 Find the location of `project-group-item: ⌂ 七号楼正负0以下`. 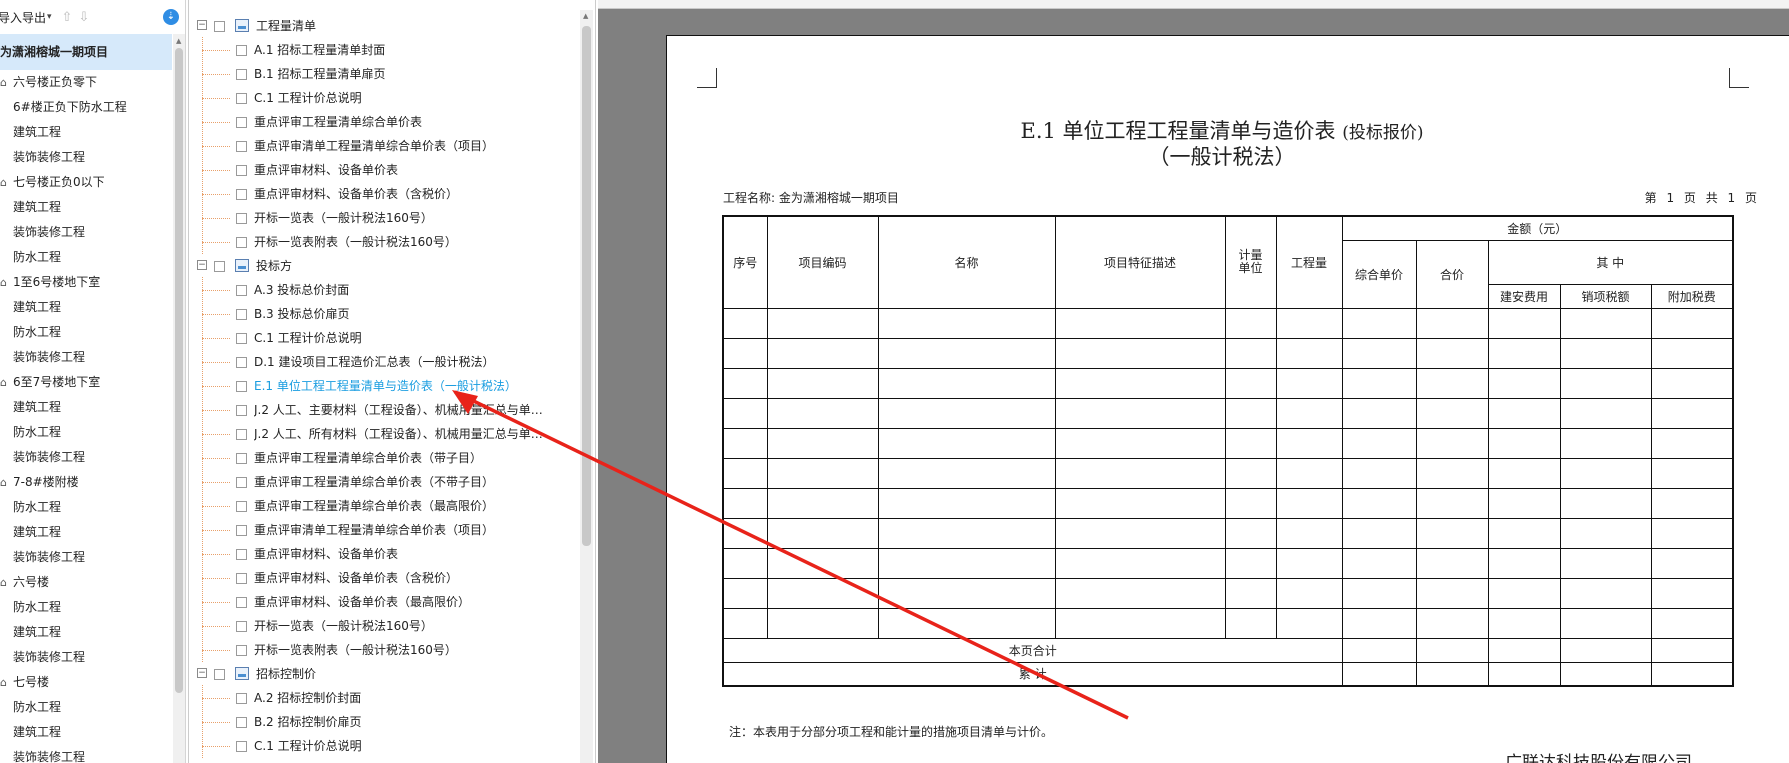

project-group-item: ⌂ 七号楼正负0以下 is located at coordinates (86, 182).